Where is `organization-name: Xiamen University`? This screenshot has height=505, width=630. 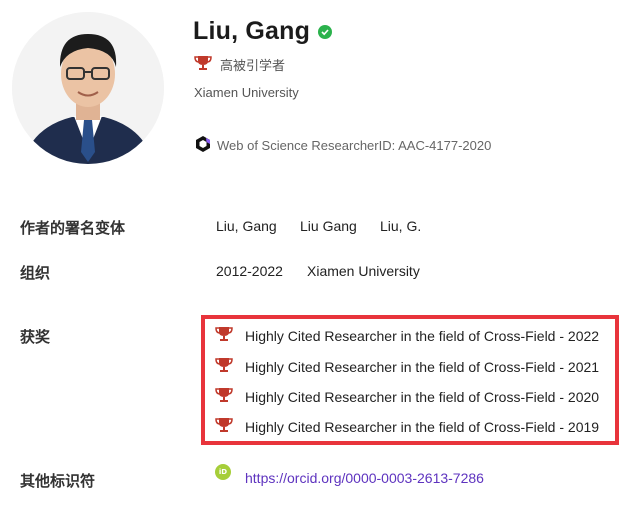 organization-name: Xiamen University is located at coordinates (363, 271).